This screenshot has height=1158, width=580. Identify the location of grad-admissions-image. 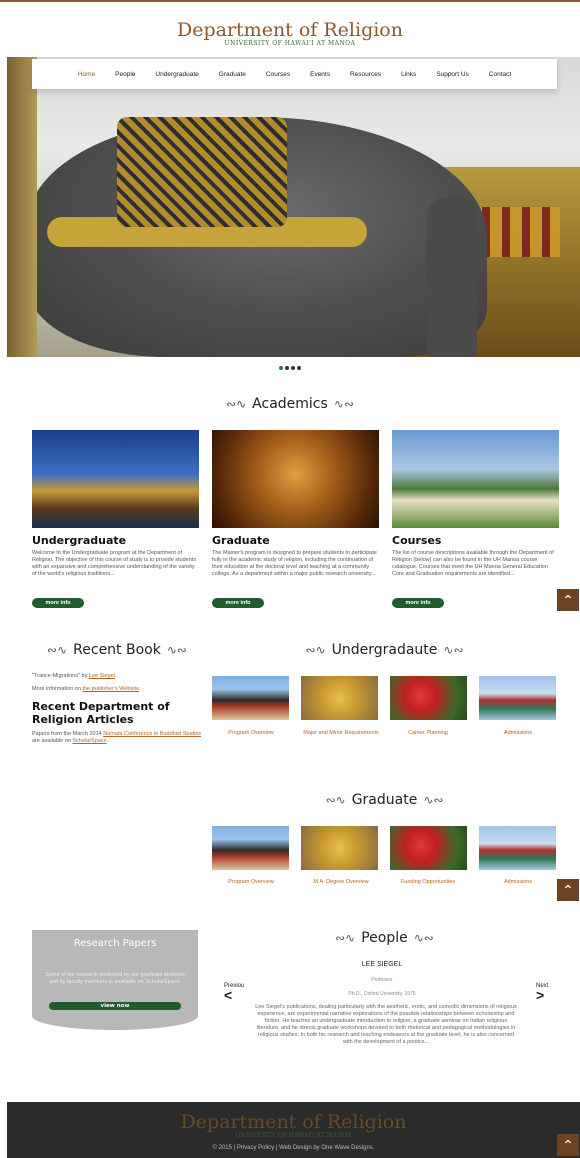
(517, 848).